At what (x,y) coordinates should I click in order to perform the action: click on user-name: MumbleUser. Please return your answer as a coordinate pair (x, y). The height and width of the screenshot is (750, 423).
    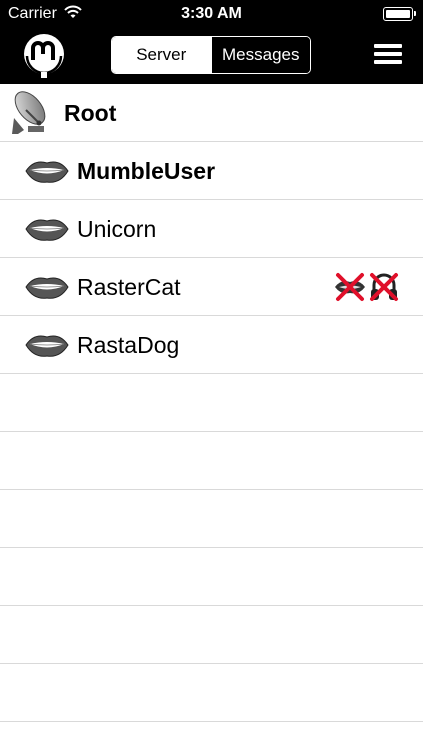
    Looking at the image, I should click on (146, 171).